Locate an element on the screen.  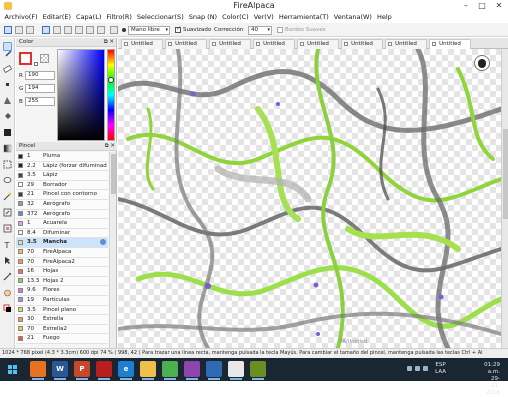
maximize-button: □ is located at coordinates (482, 6).